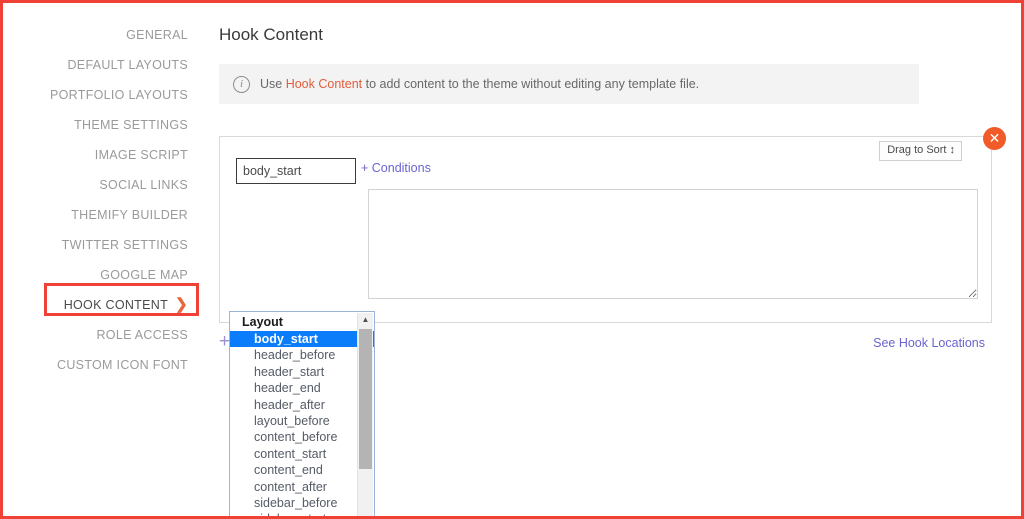 Image resolution: width=1024 pixels, height=519 pixels. I want to click on sidebar-item-label: ROLE ACCESS, so click(142, 335).